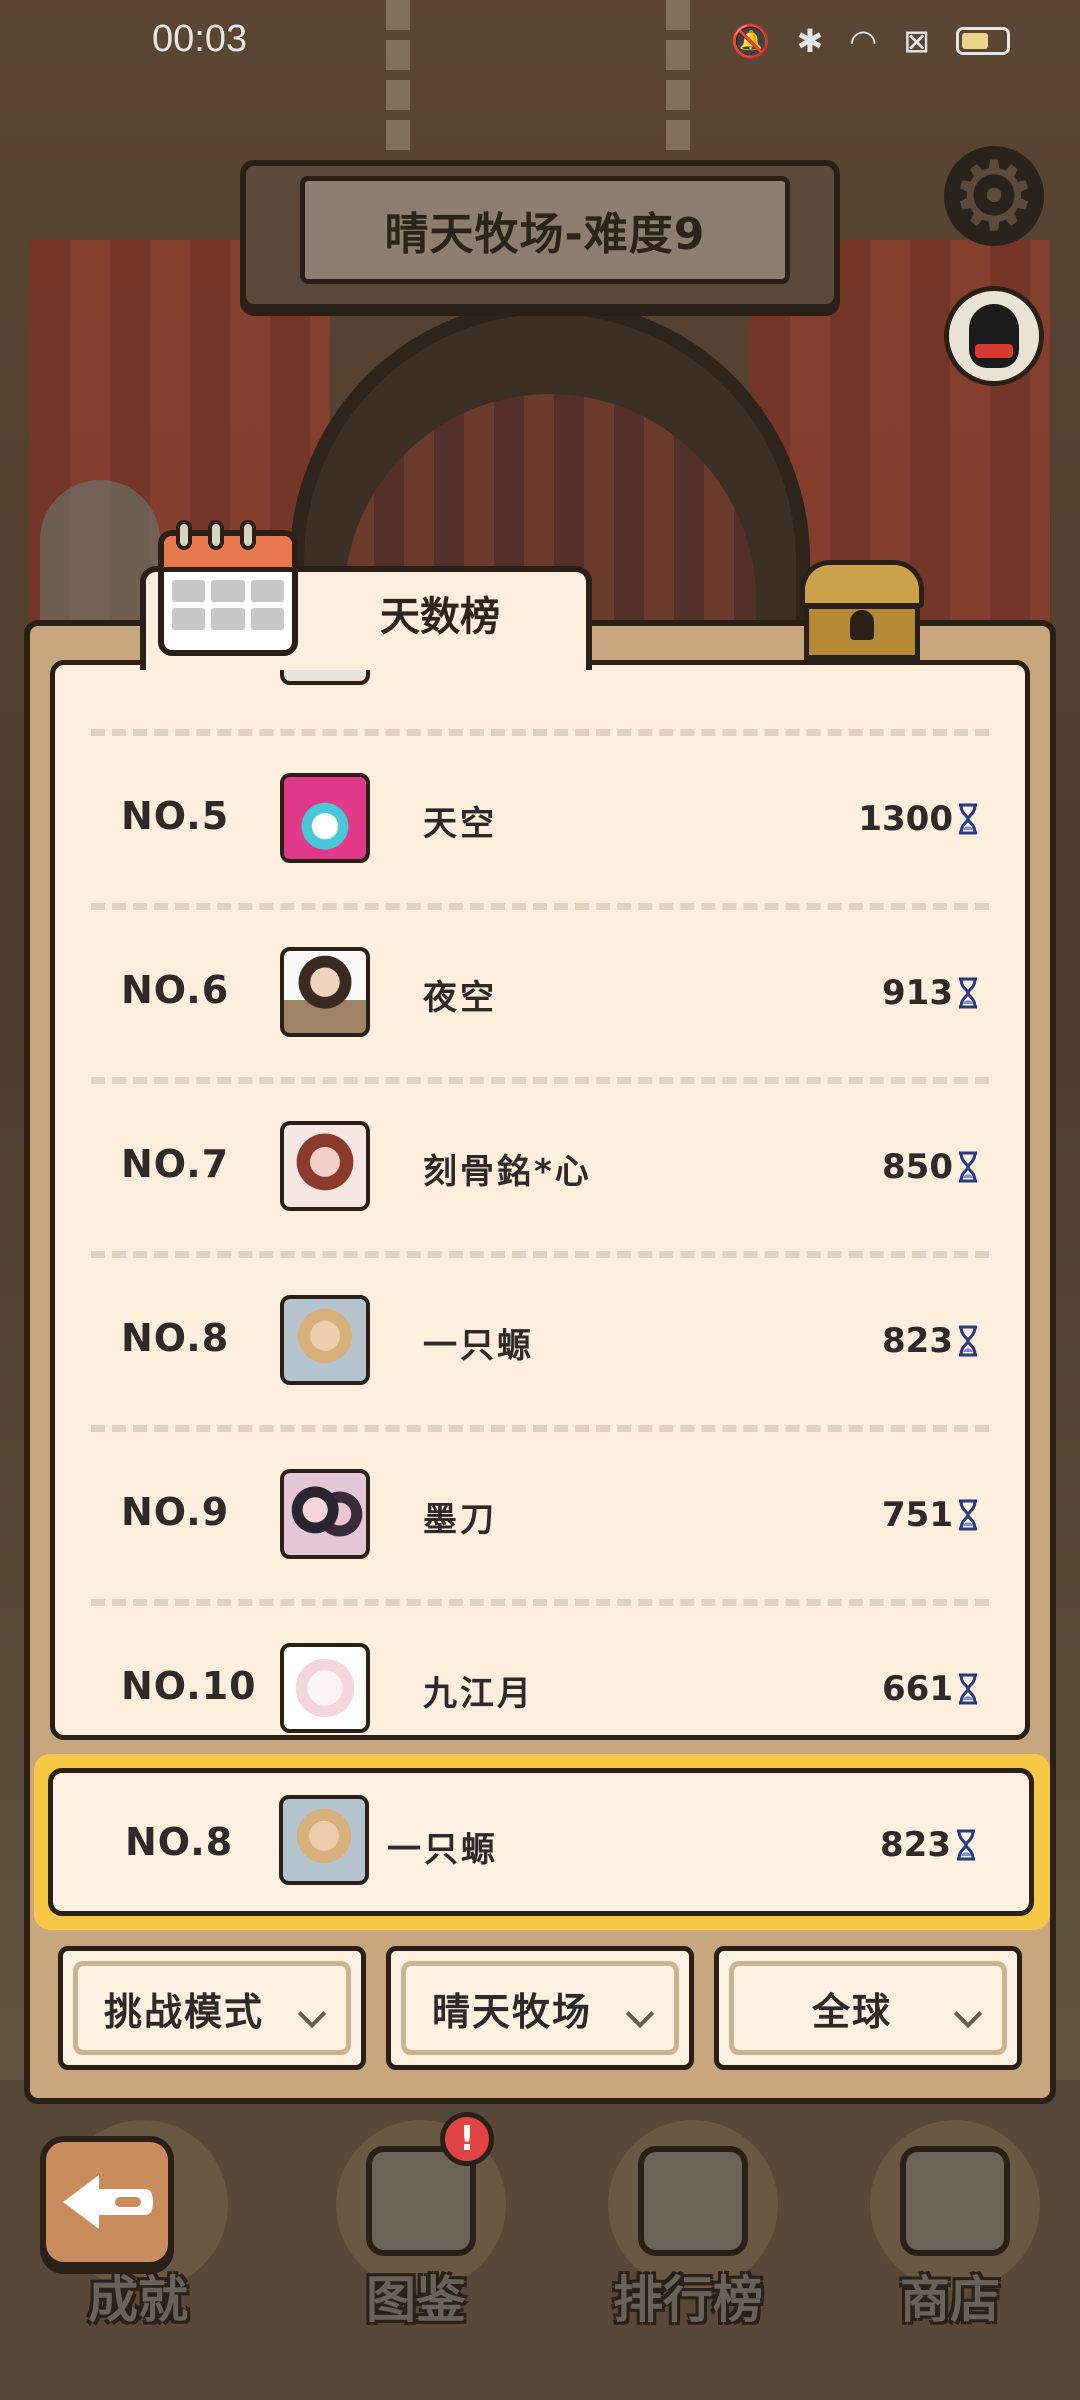 This screenshot has height=2400, width=1080. What do you see at coordinates (460, 823) in the screenshot?
I see `player-name: 天空` at bounding box center [460, 823].